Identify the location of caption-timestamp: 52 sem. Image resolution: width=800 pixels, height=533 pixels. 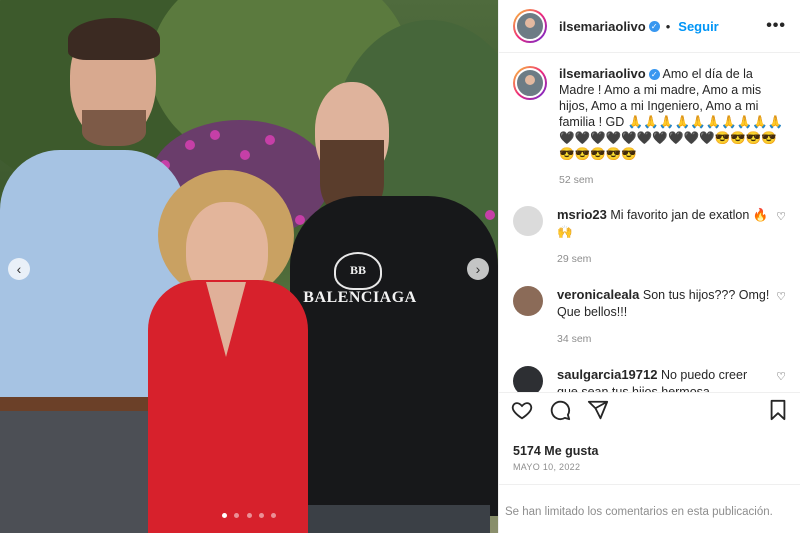
(576, 180).